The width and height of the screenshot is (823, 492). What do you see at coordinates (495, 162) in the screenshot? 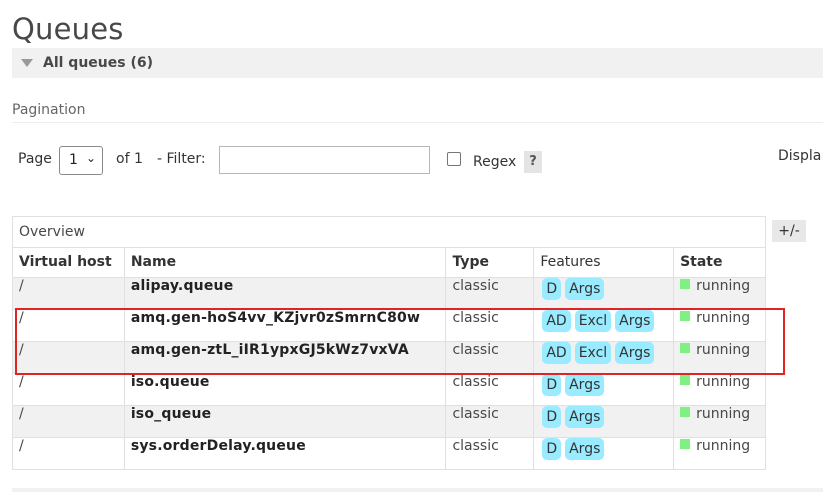
I see `regex-label: Regex` at bounding box center [495, 162].